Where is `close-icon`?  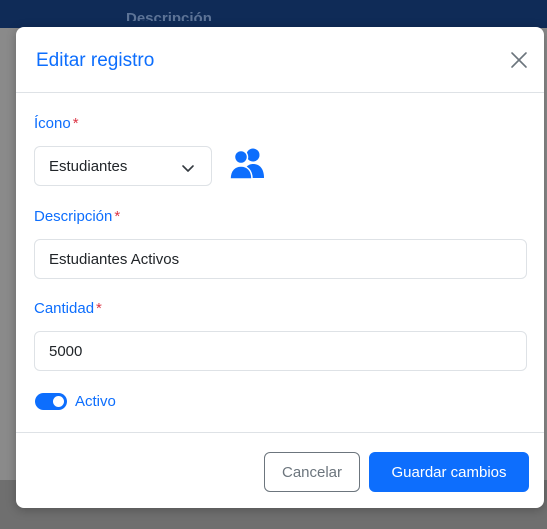 close-icon is located at coordinates (519, 60).